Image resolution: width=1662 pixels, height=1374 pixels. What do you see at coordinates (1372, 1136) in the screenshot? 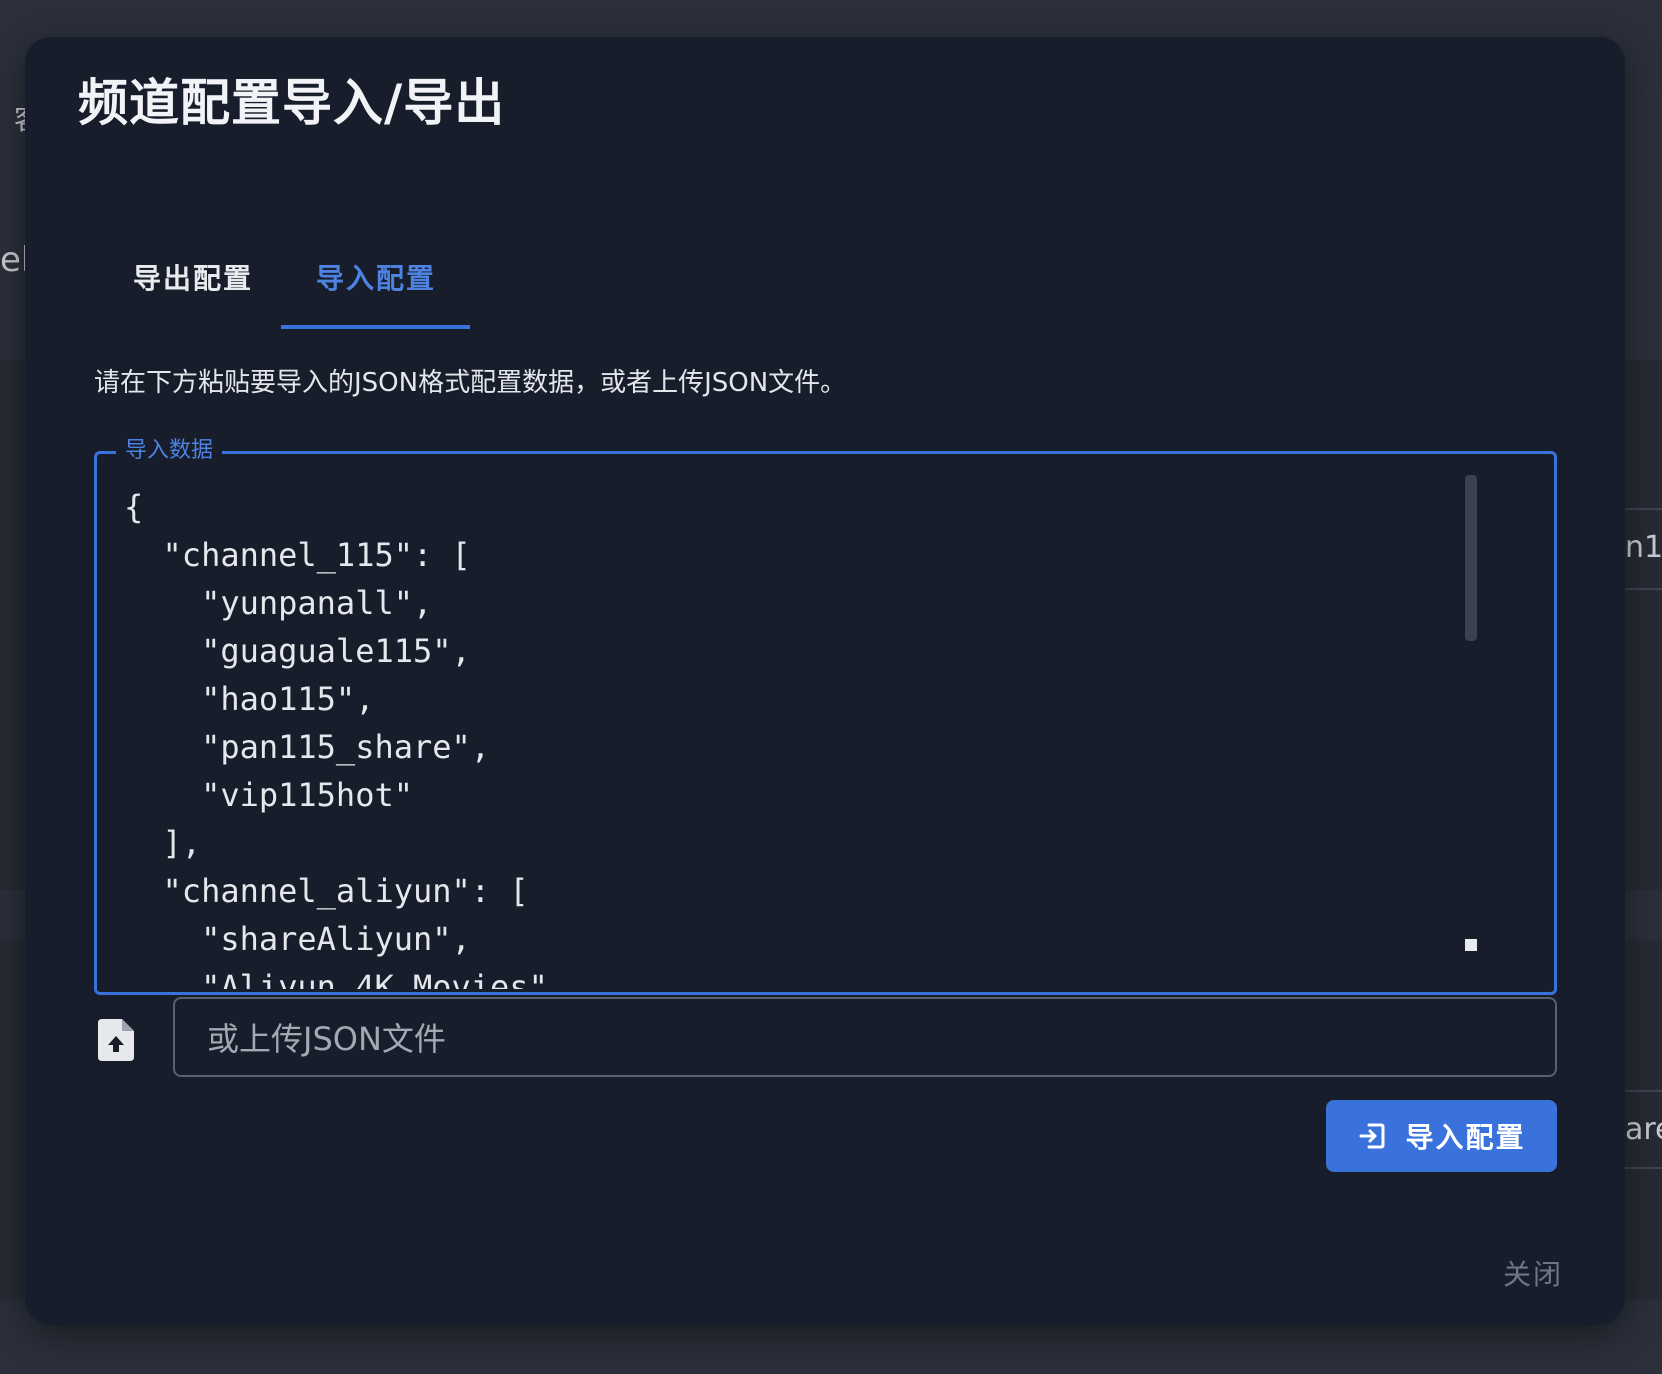
I see `login-icon` at bounding box center [1372, 1136].